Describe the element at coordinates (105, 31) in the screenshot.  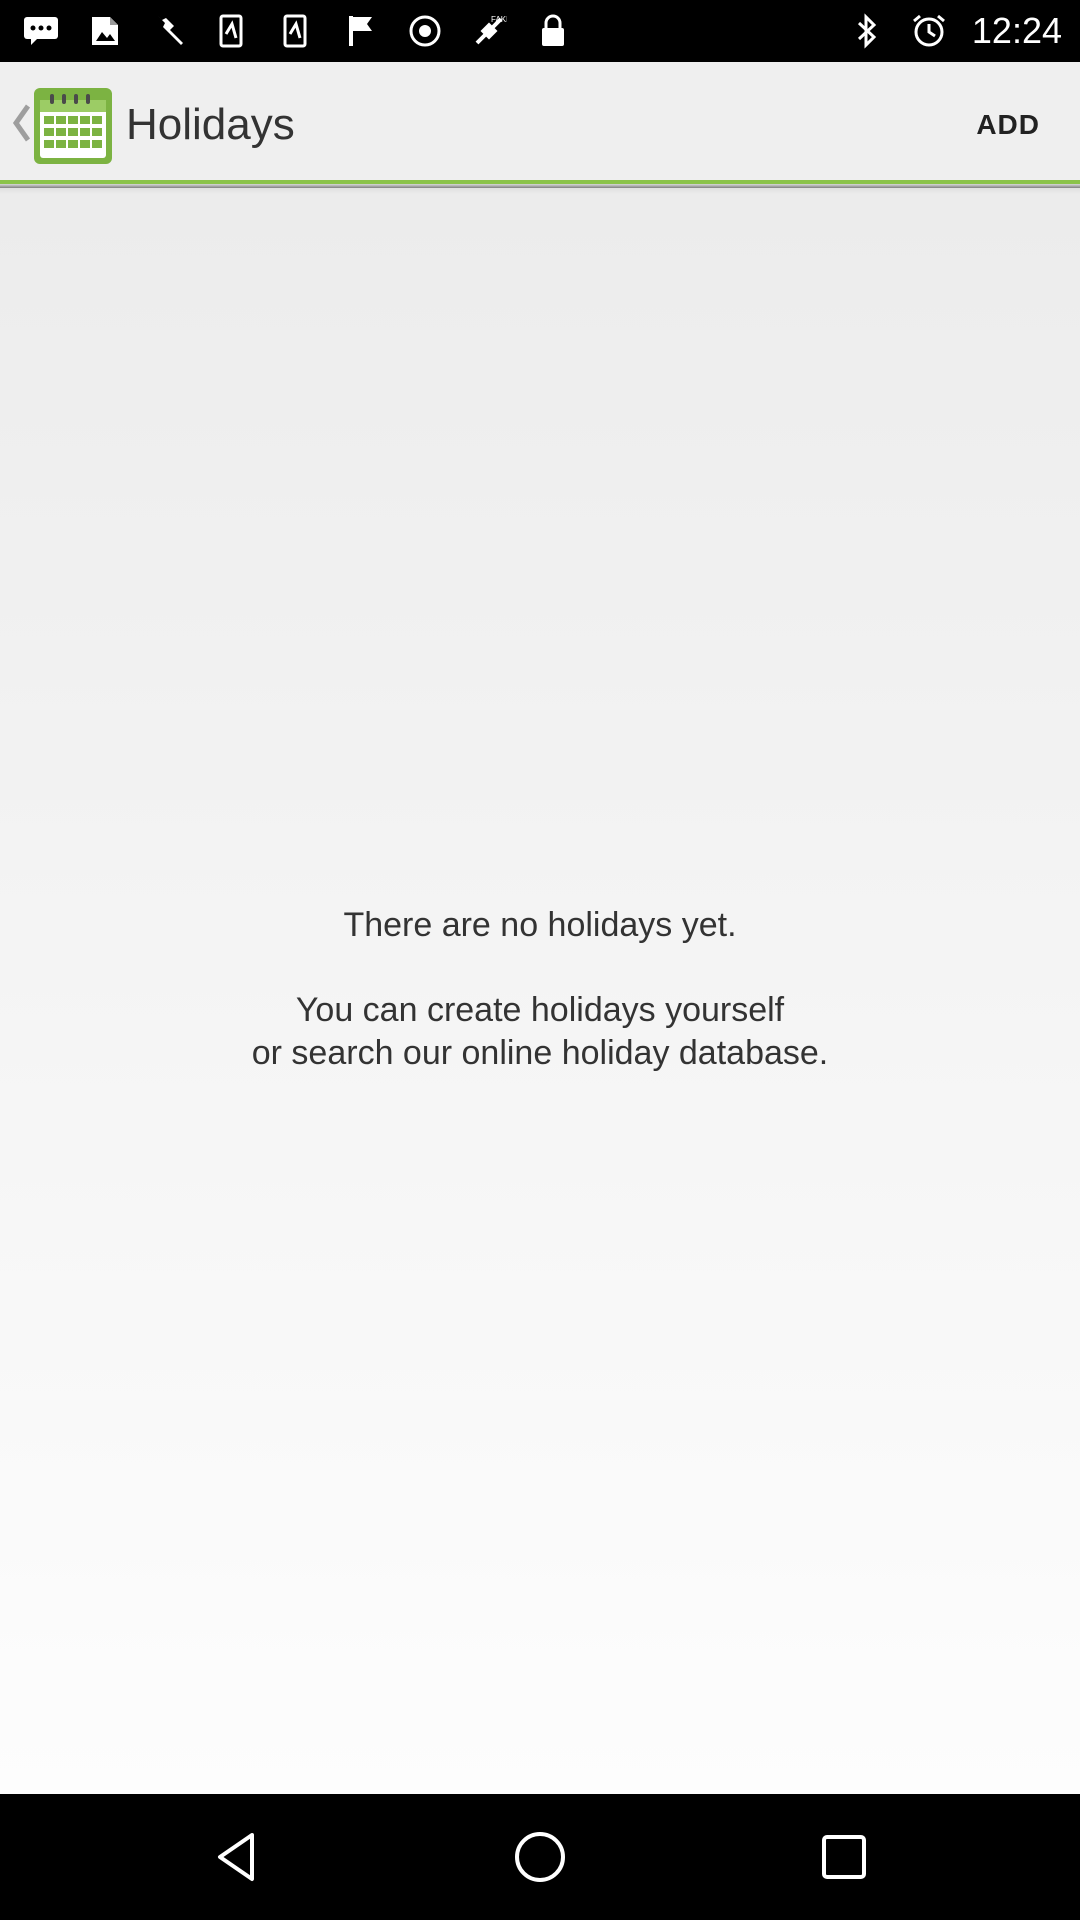
I see `image-icon` at that location.